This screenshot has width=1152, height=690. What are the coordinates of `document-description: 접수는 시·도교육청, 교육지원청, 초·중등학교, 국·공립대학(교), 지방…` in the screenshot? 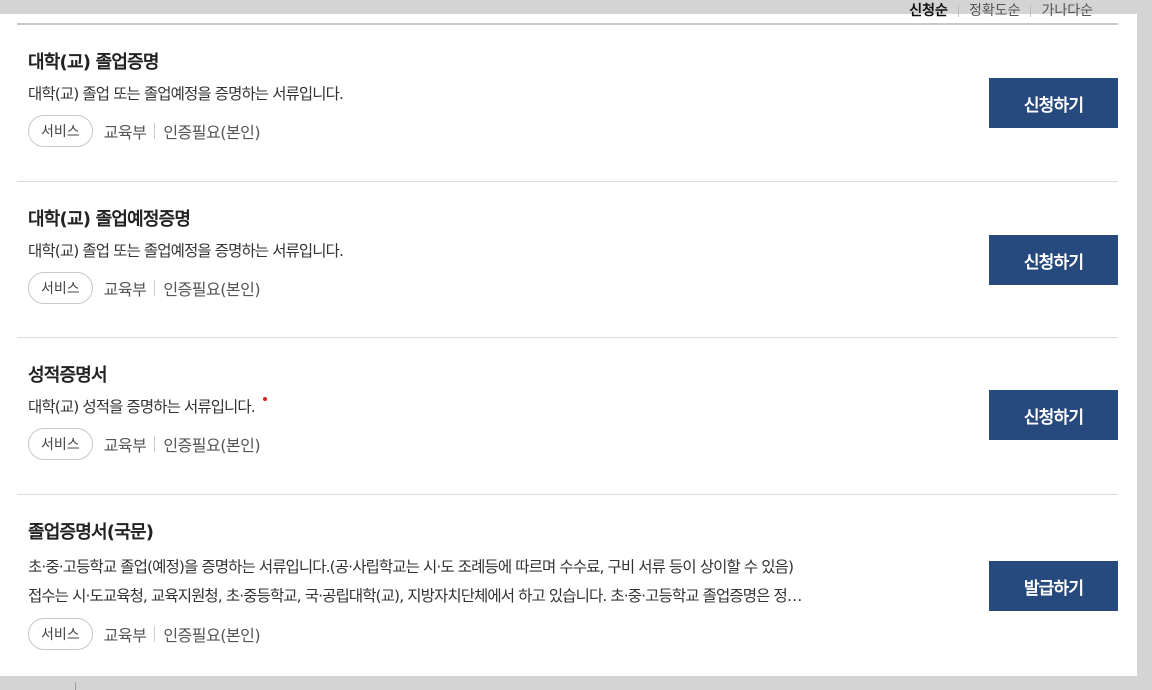 It's located at (415, 596).